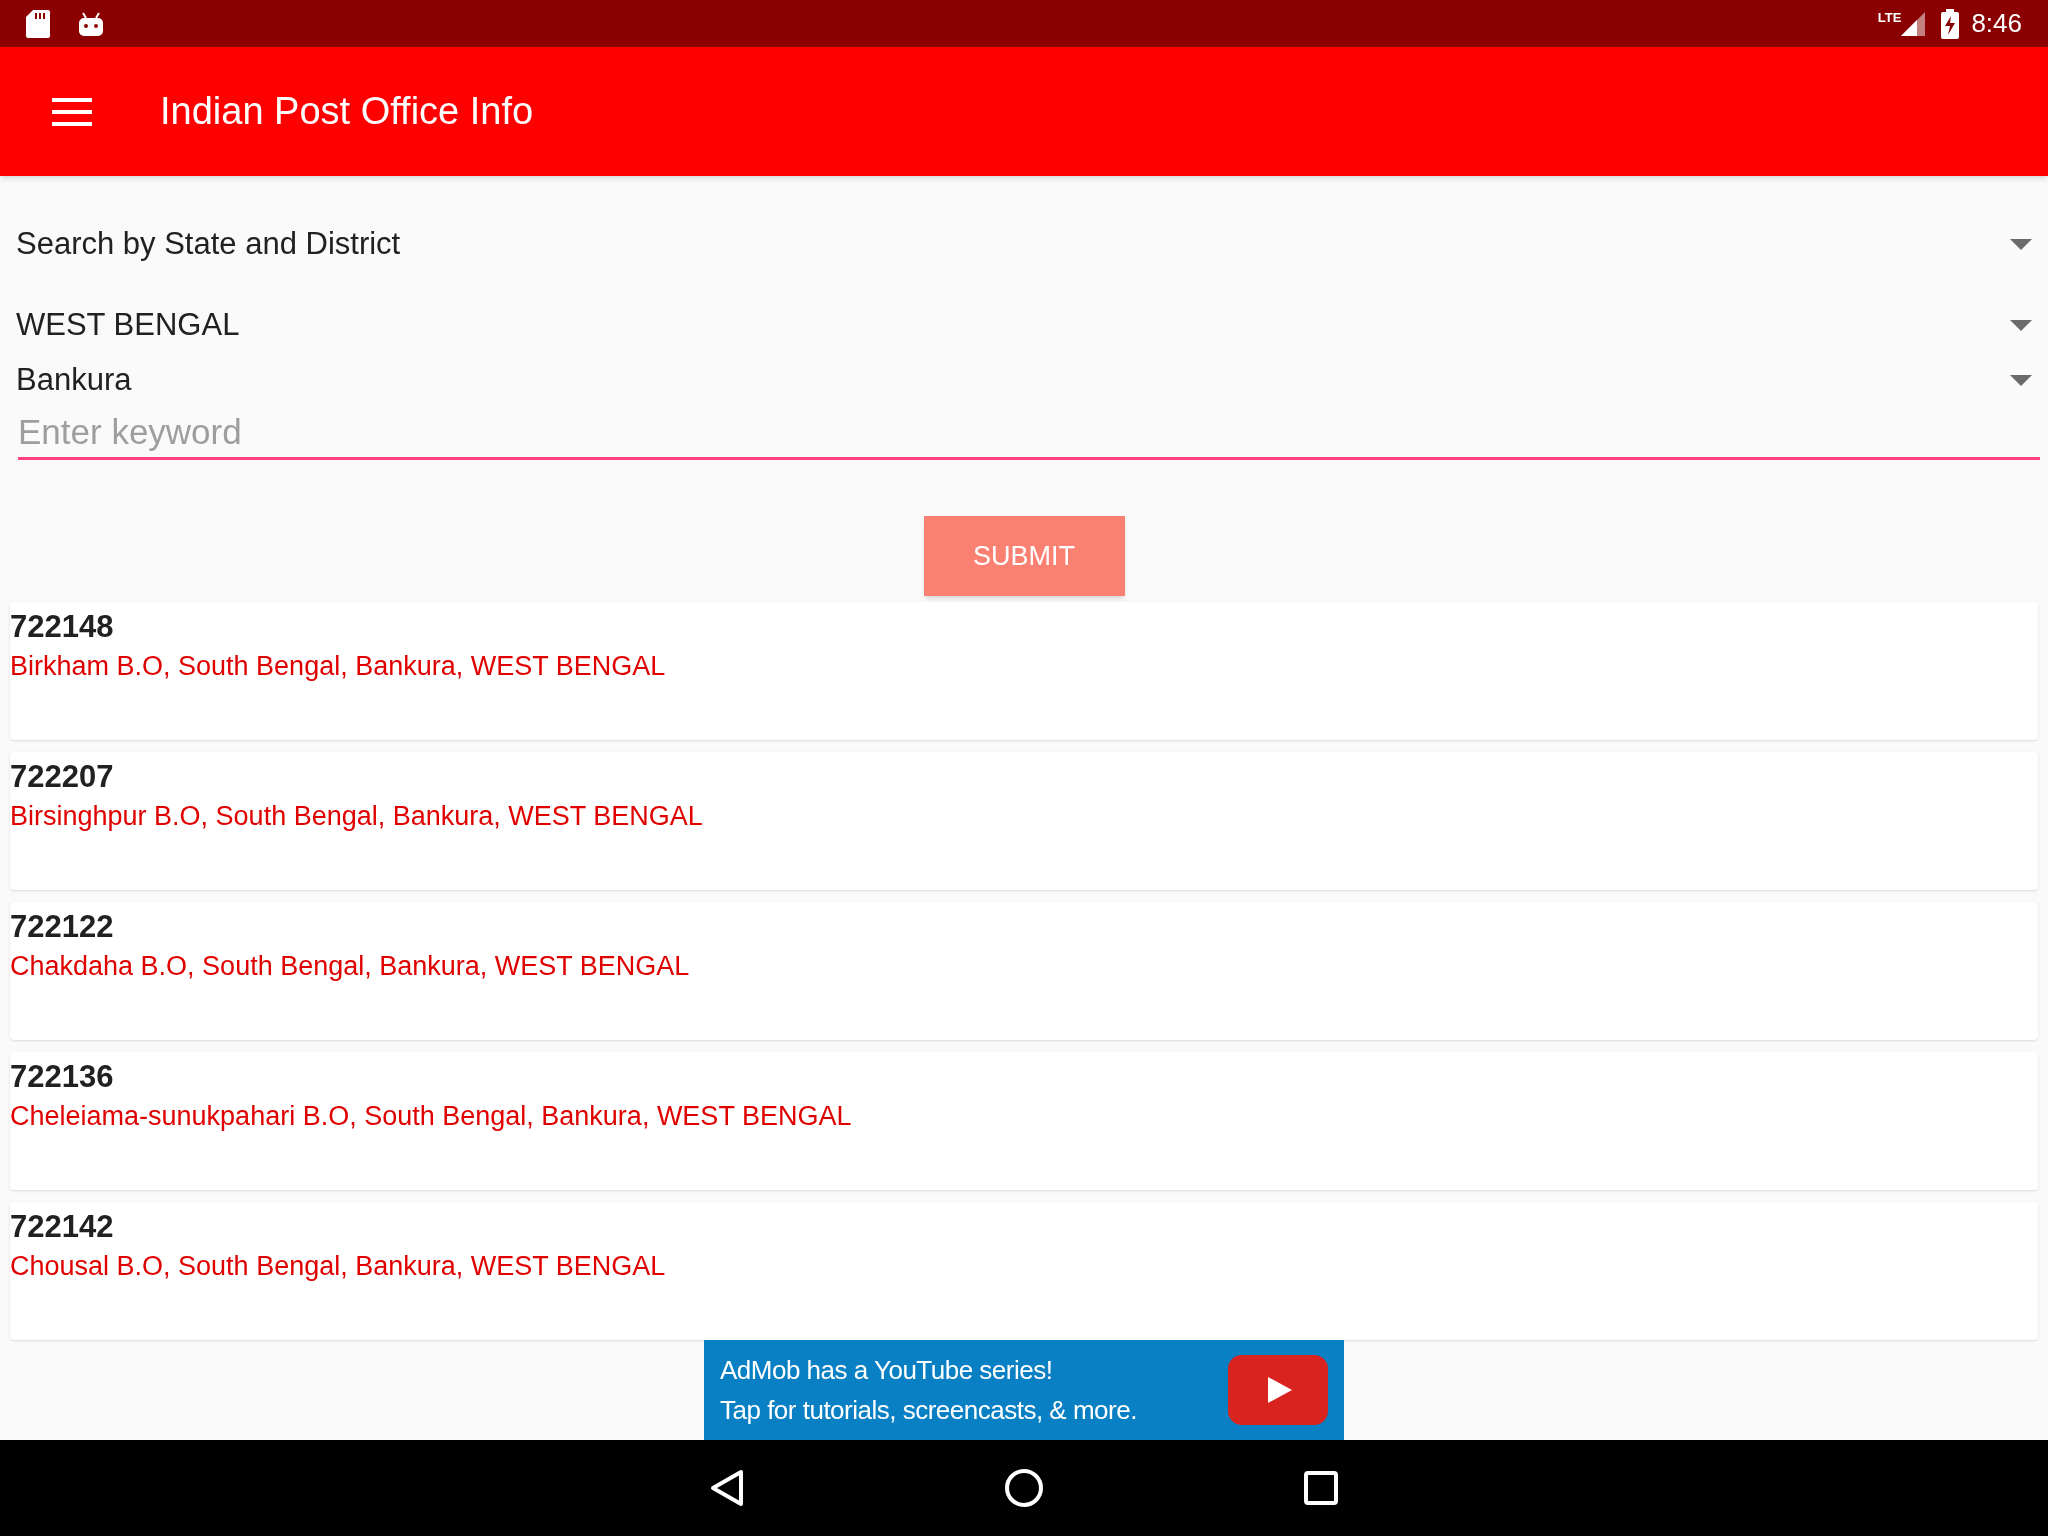  Describe the element at coordinates (1889, 18) in the screenshot. I see `network-type: LTE` at that location.